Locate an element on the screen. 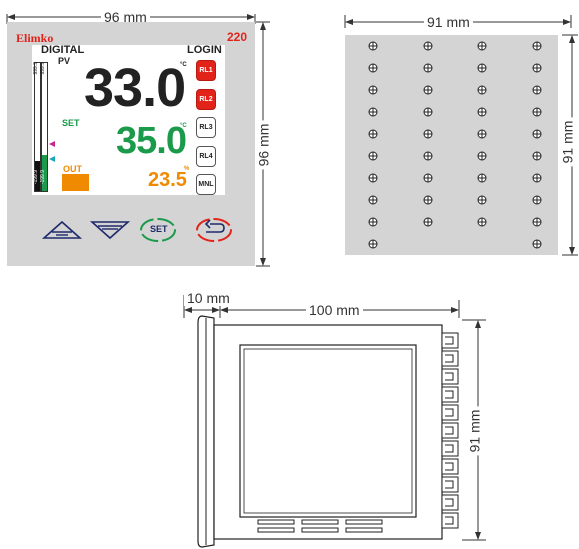  set-button-label: SET is located at coordinates (159, 229).